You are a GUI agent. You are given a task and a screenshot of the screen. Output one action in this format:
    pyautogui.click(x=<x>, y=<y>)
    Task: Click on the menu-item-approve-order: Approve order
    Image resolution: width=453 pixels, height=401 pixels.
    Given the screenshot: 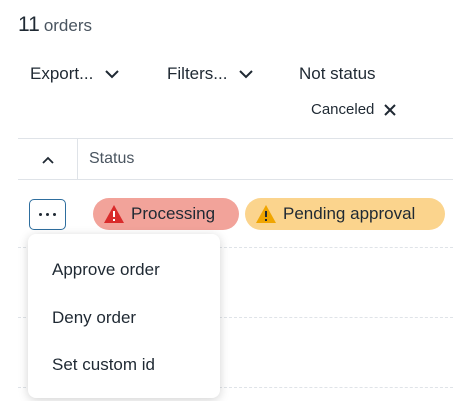 What is the action you would take?
    pyautogui.click(x=106, y=270)
    